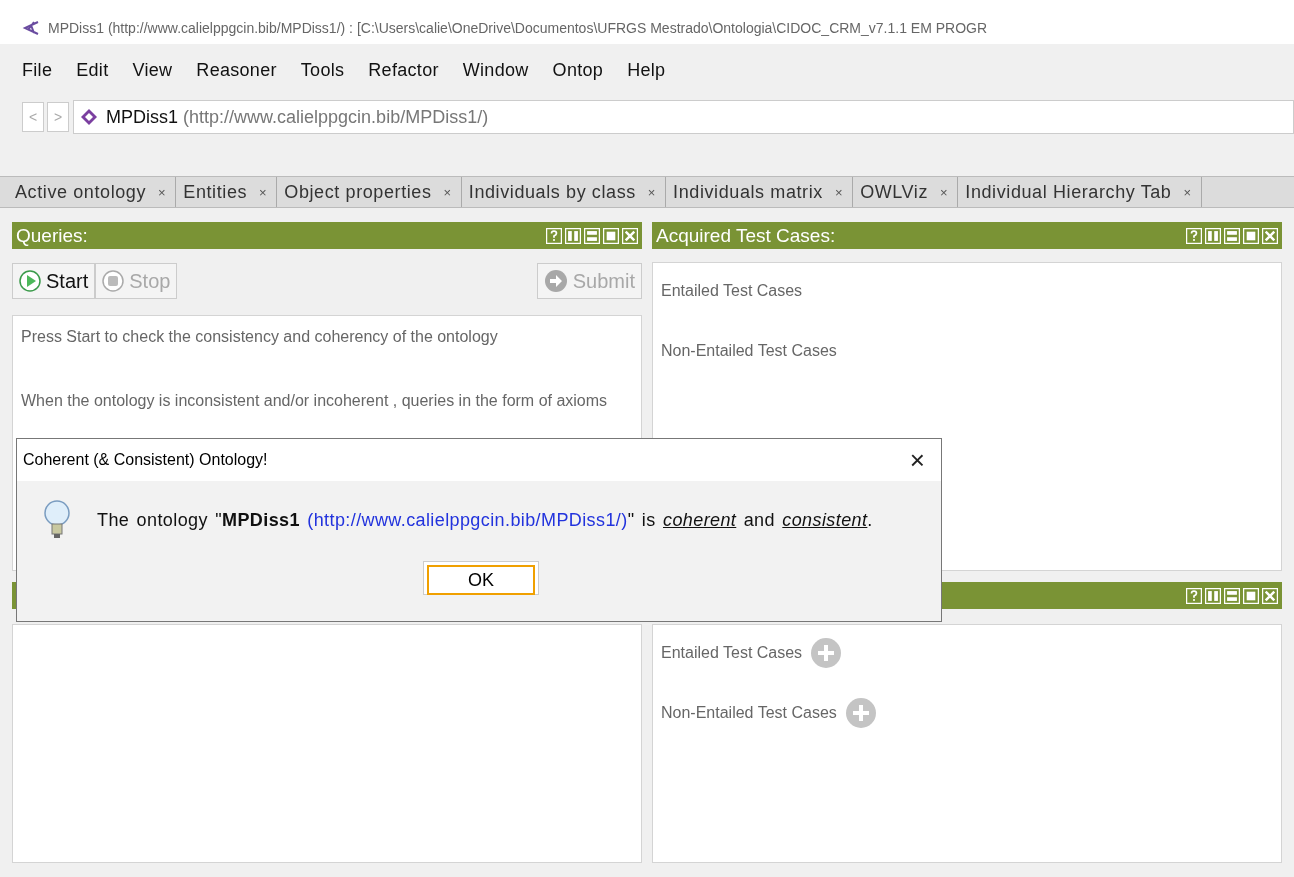 This screenshot has width=1294, height=877. What do you see at coordinates (578, 70) in the screenshot?
I see `menu-item: Ontop` at bounding box center [578, 70].